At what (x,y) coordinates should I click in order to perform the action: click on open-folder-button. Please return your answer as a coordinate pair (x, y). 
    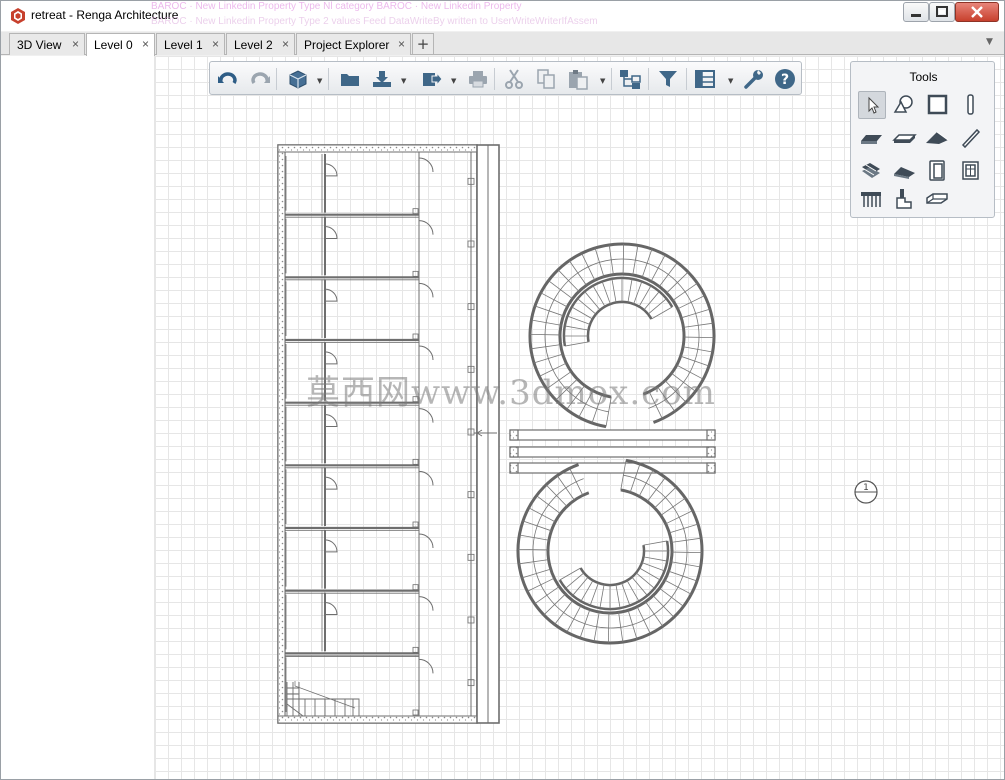
    Looking at the image, I should click on (350, 79).